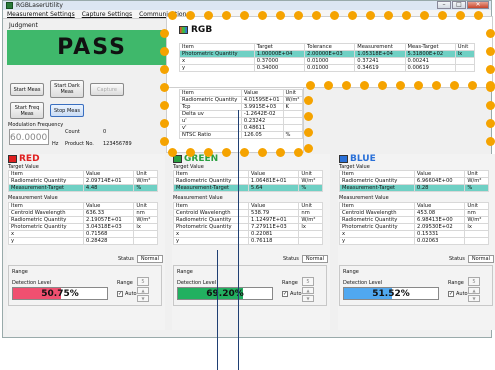 The height and width of the screenshot is (370, 495). I want to click on red-range-group: Range Detection Level 50.75% Range 5 ✓ Auto ▲ ▼, so click(85, 285).